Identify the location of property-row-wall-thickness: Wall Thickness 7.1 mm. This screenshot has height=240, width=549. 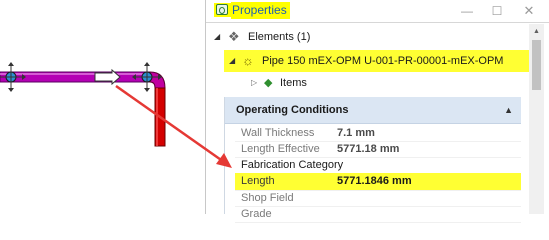
(378, 133).